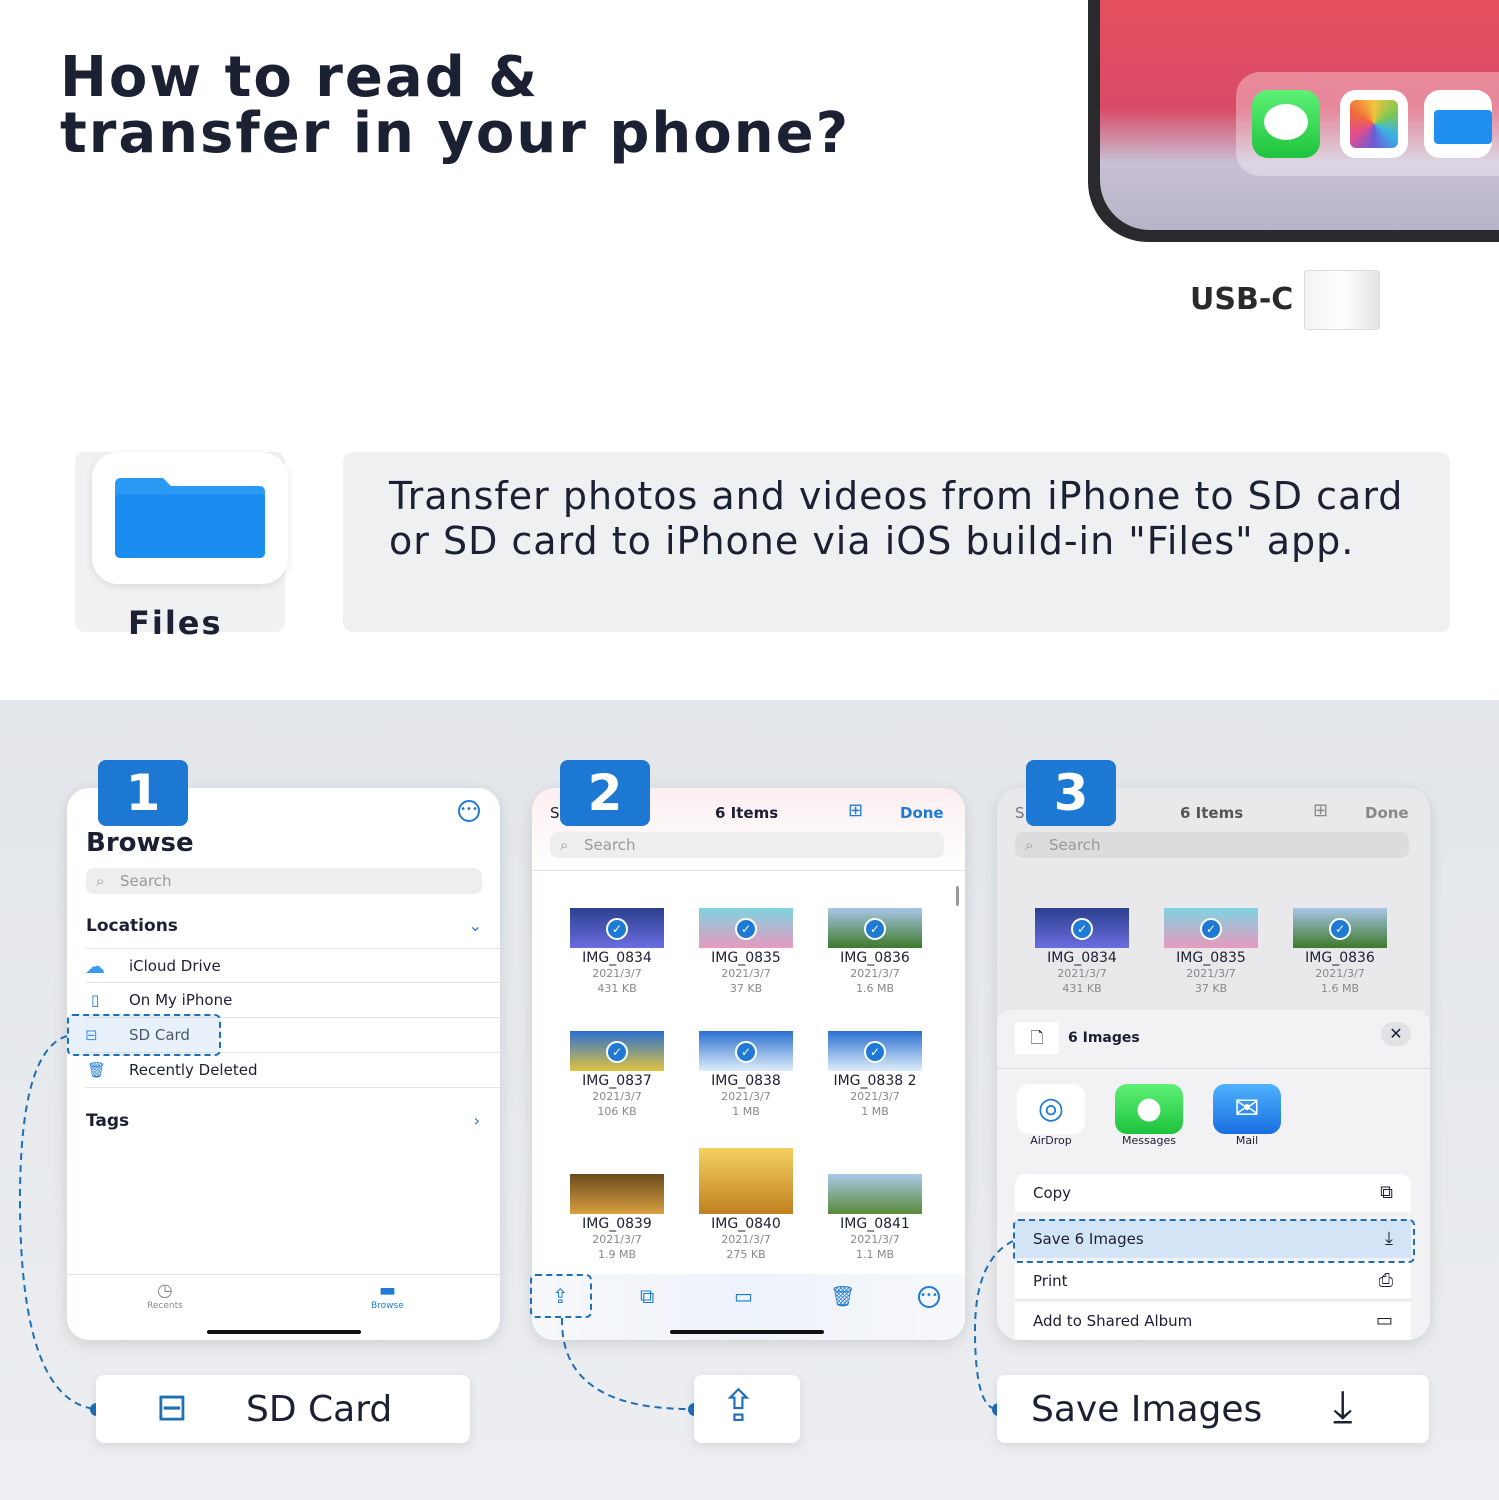 The height and width of the screenshot is (1500, 1499). I want to click on drive-icon: ⊟, so click(172, 1407).